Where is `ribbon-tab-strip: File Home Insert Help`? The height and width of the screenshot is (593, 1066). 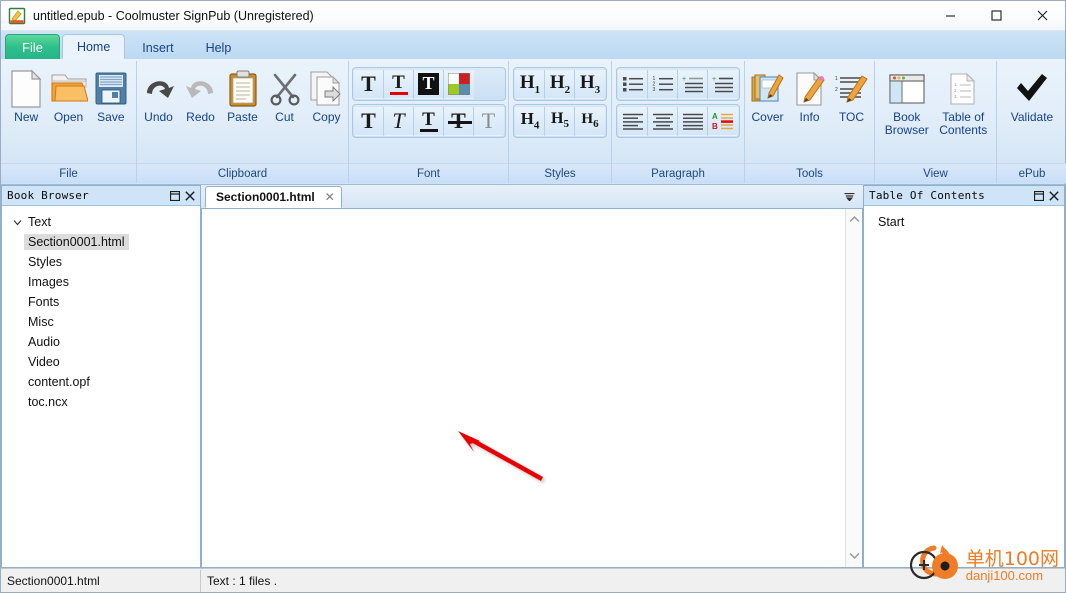
ribbon-tab-strip: File Home Insert Help is located at coordinates (533, 45).